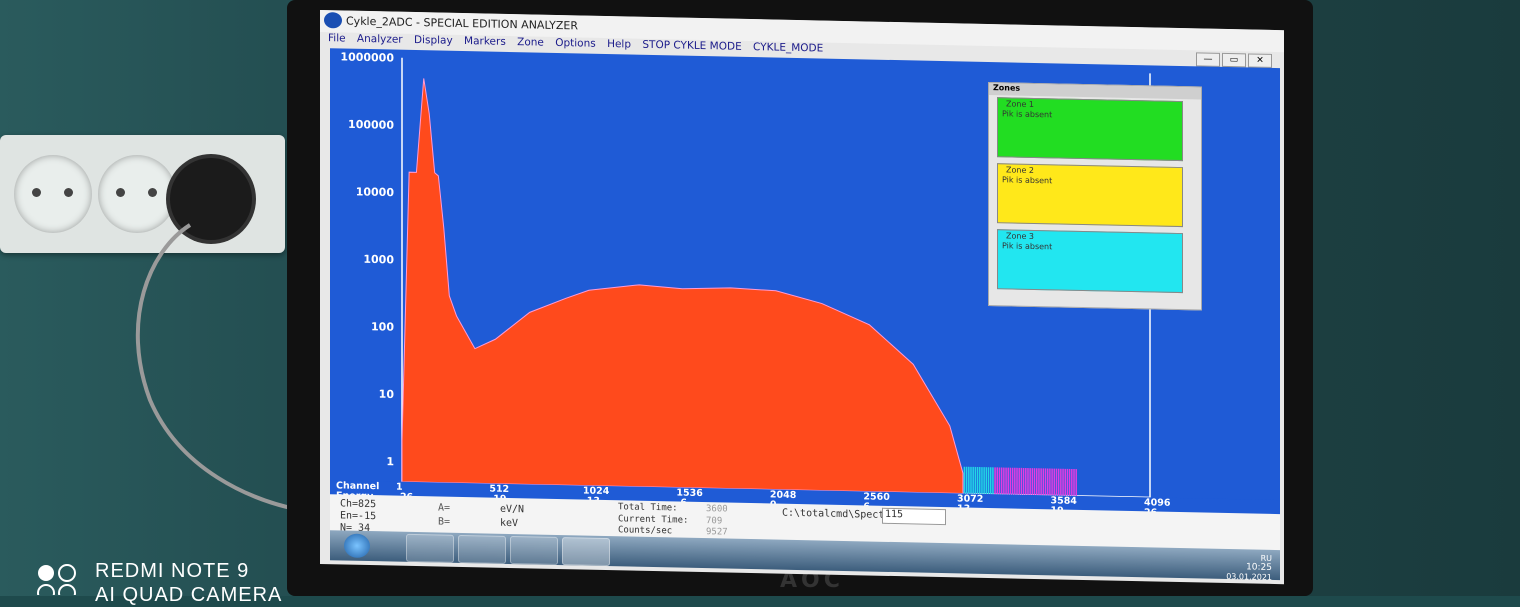 Image resolution: width=1520 pixels, height=607 pixels. I want to click on language-indicator: RU, so click(1266, 558).